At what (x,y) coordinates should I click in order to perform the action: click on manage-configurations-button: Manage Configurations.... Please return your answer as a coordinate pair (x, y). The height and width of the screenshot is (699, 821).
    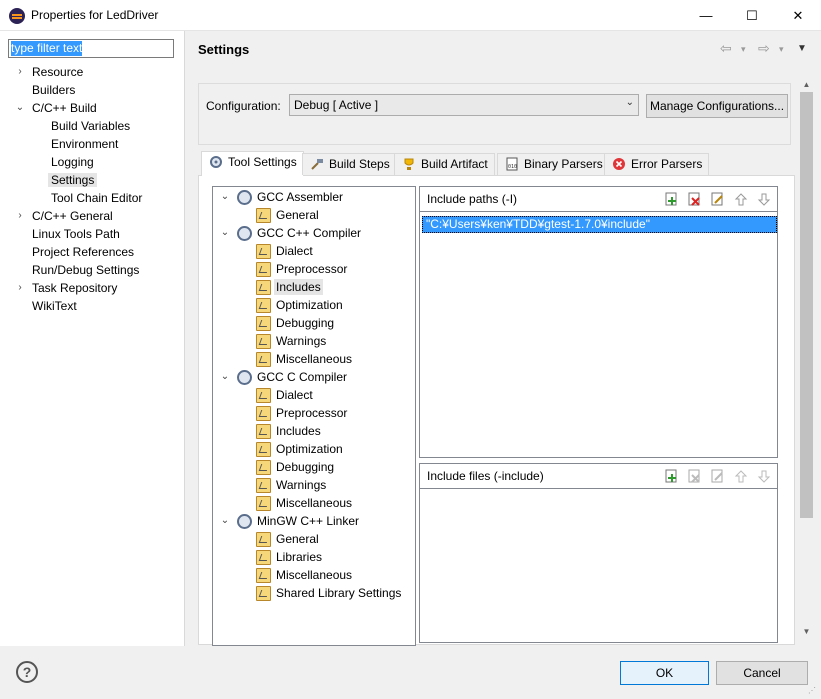
    Looking at the image, I should click on (717, 106).